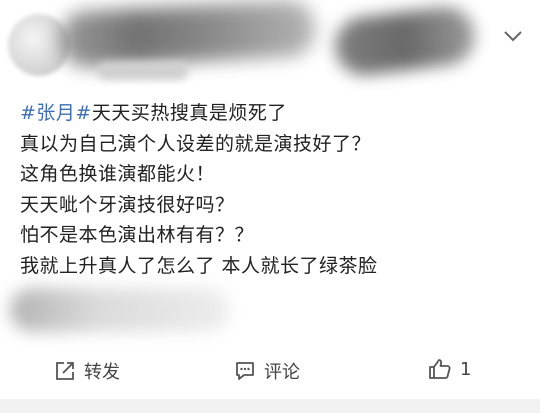 This screenshot has height=413, width=540. Describe the element at coordinates (56, 113) in the screenshot. I see `hashtag-link: #张月#` at that location.